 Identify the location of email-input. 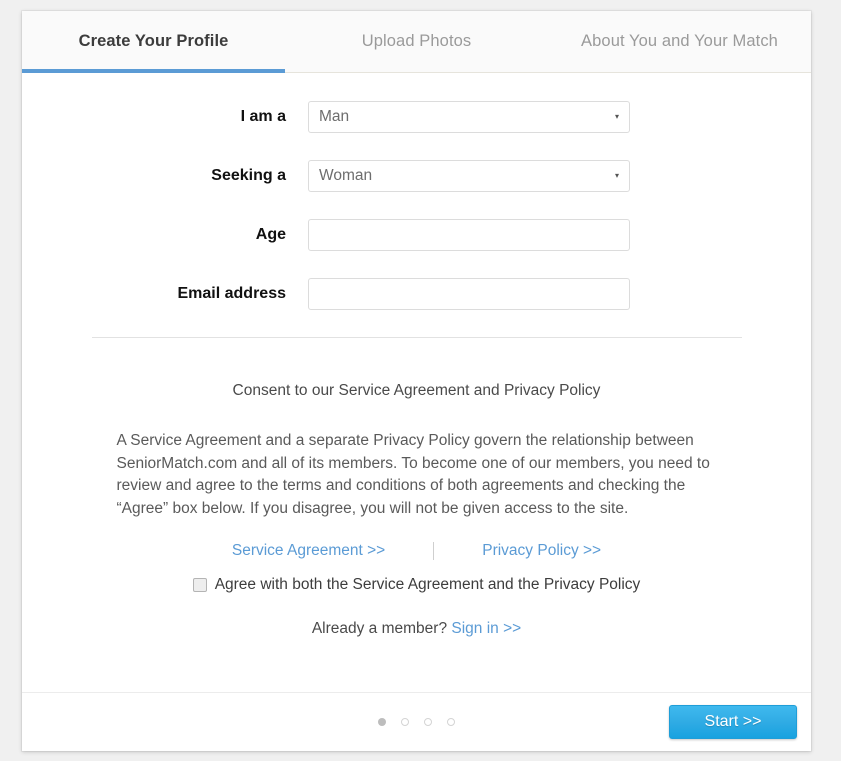
(469, 294).